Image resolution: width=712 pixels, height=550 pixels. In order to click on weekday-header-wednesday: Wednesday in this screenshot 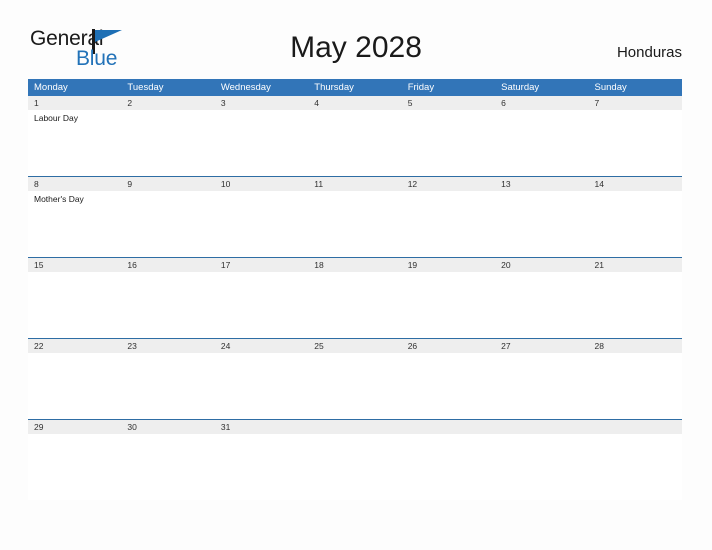, I will do `click(245, 87)`.